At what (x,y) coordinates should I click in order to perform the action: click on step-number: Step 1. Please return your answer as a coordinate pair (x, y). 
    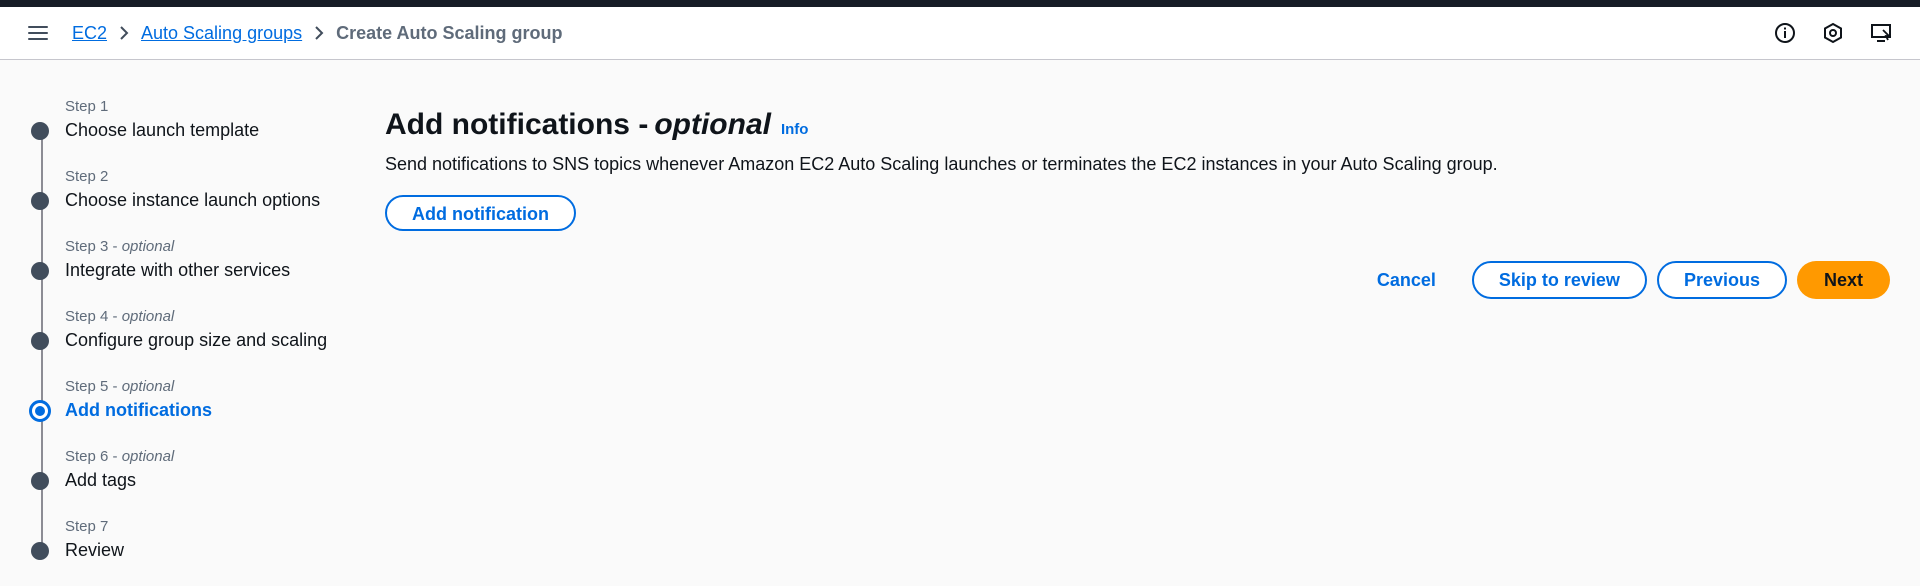
    Looking at the image, I should click on (87, 106).